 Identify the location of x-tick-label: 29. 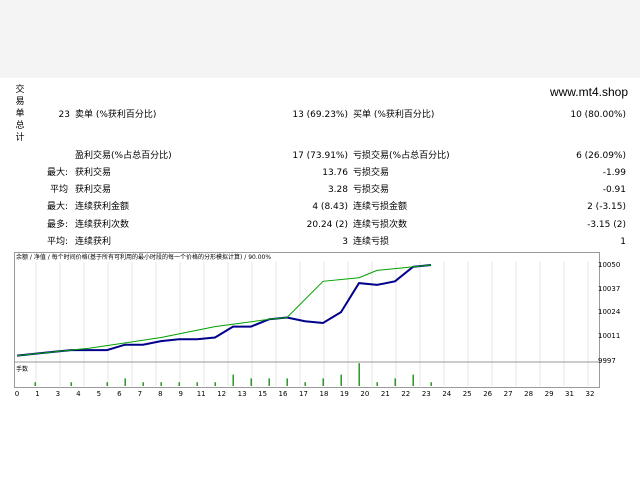
(549, 394).